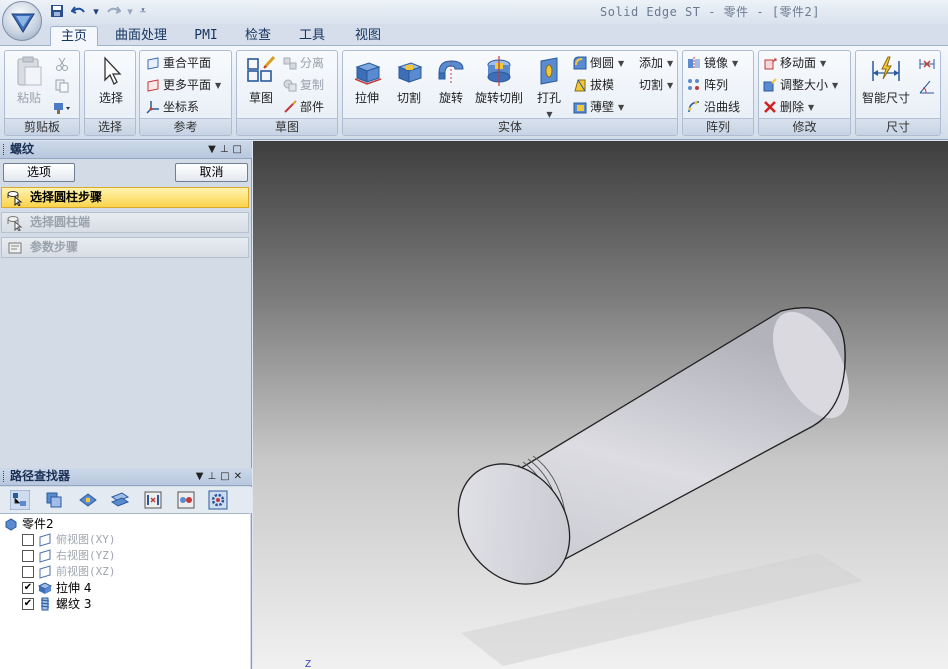 The height and width of the screenshot is (669, 948). I want to click on constraint-view-icon, so click(186, 500).